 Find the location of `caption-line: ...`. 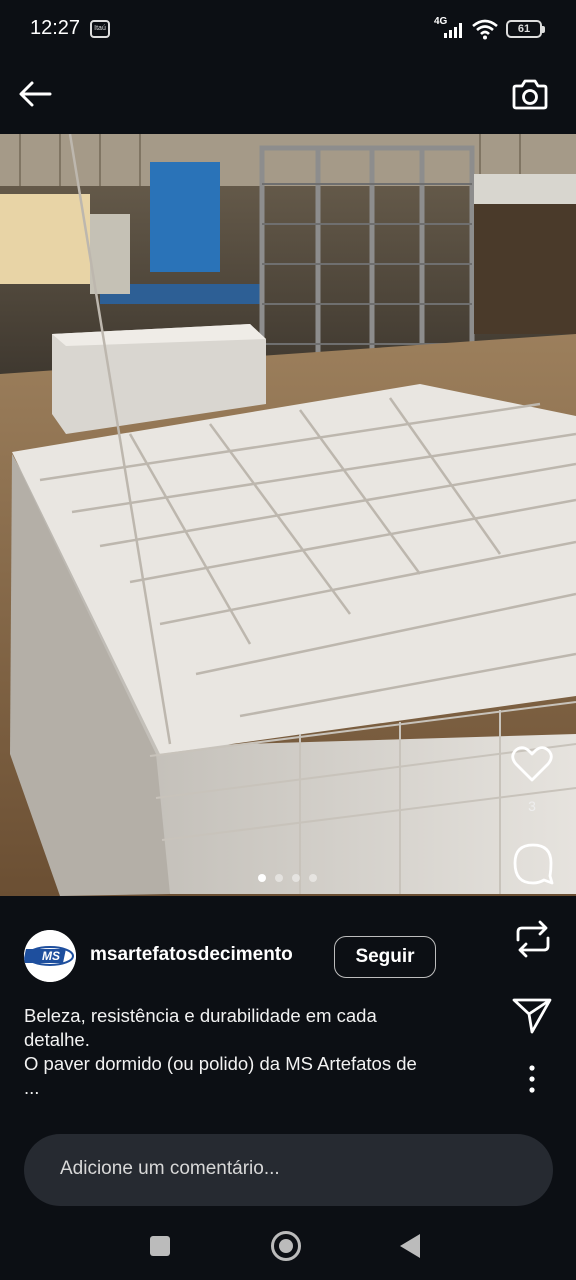

caption-line: ... is located at coordinates (32, 1087).